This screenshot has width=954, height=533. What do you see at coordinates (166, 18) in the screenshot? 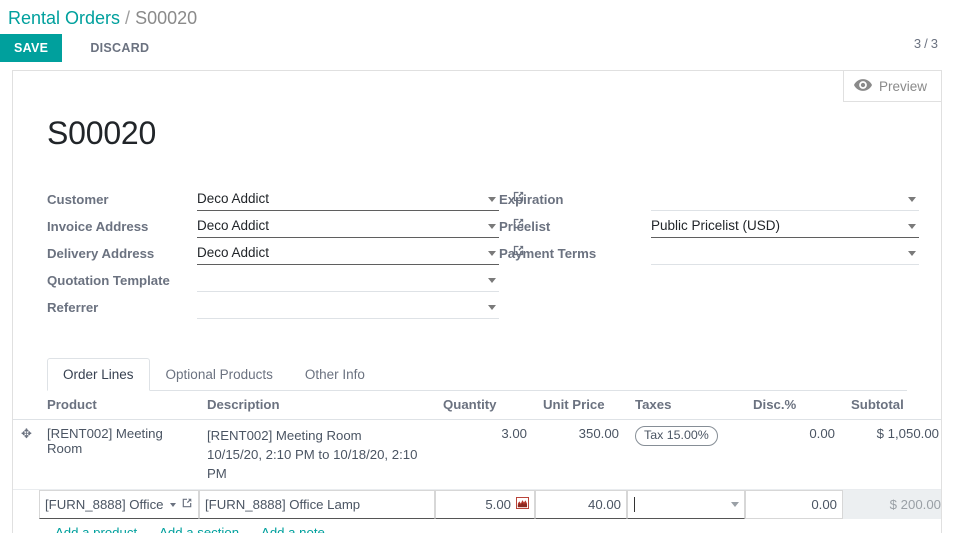
I see `breadcrumb-current: S00020` at bounding box center [166, 18].